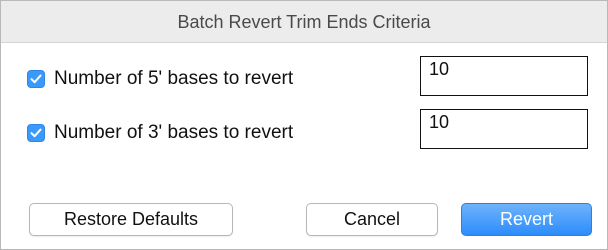  What do you see at coordinates (504, 129) in the screenshot?
I see `three-prime-bases-input` at bounding box center [504, 129].